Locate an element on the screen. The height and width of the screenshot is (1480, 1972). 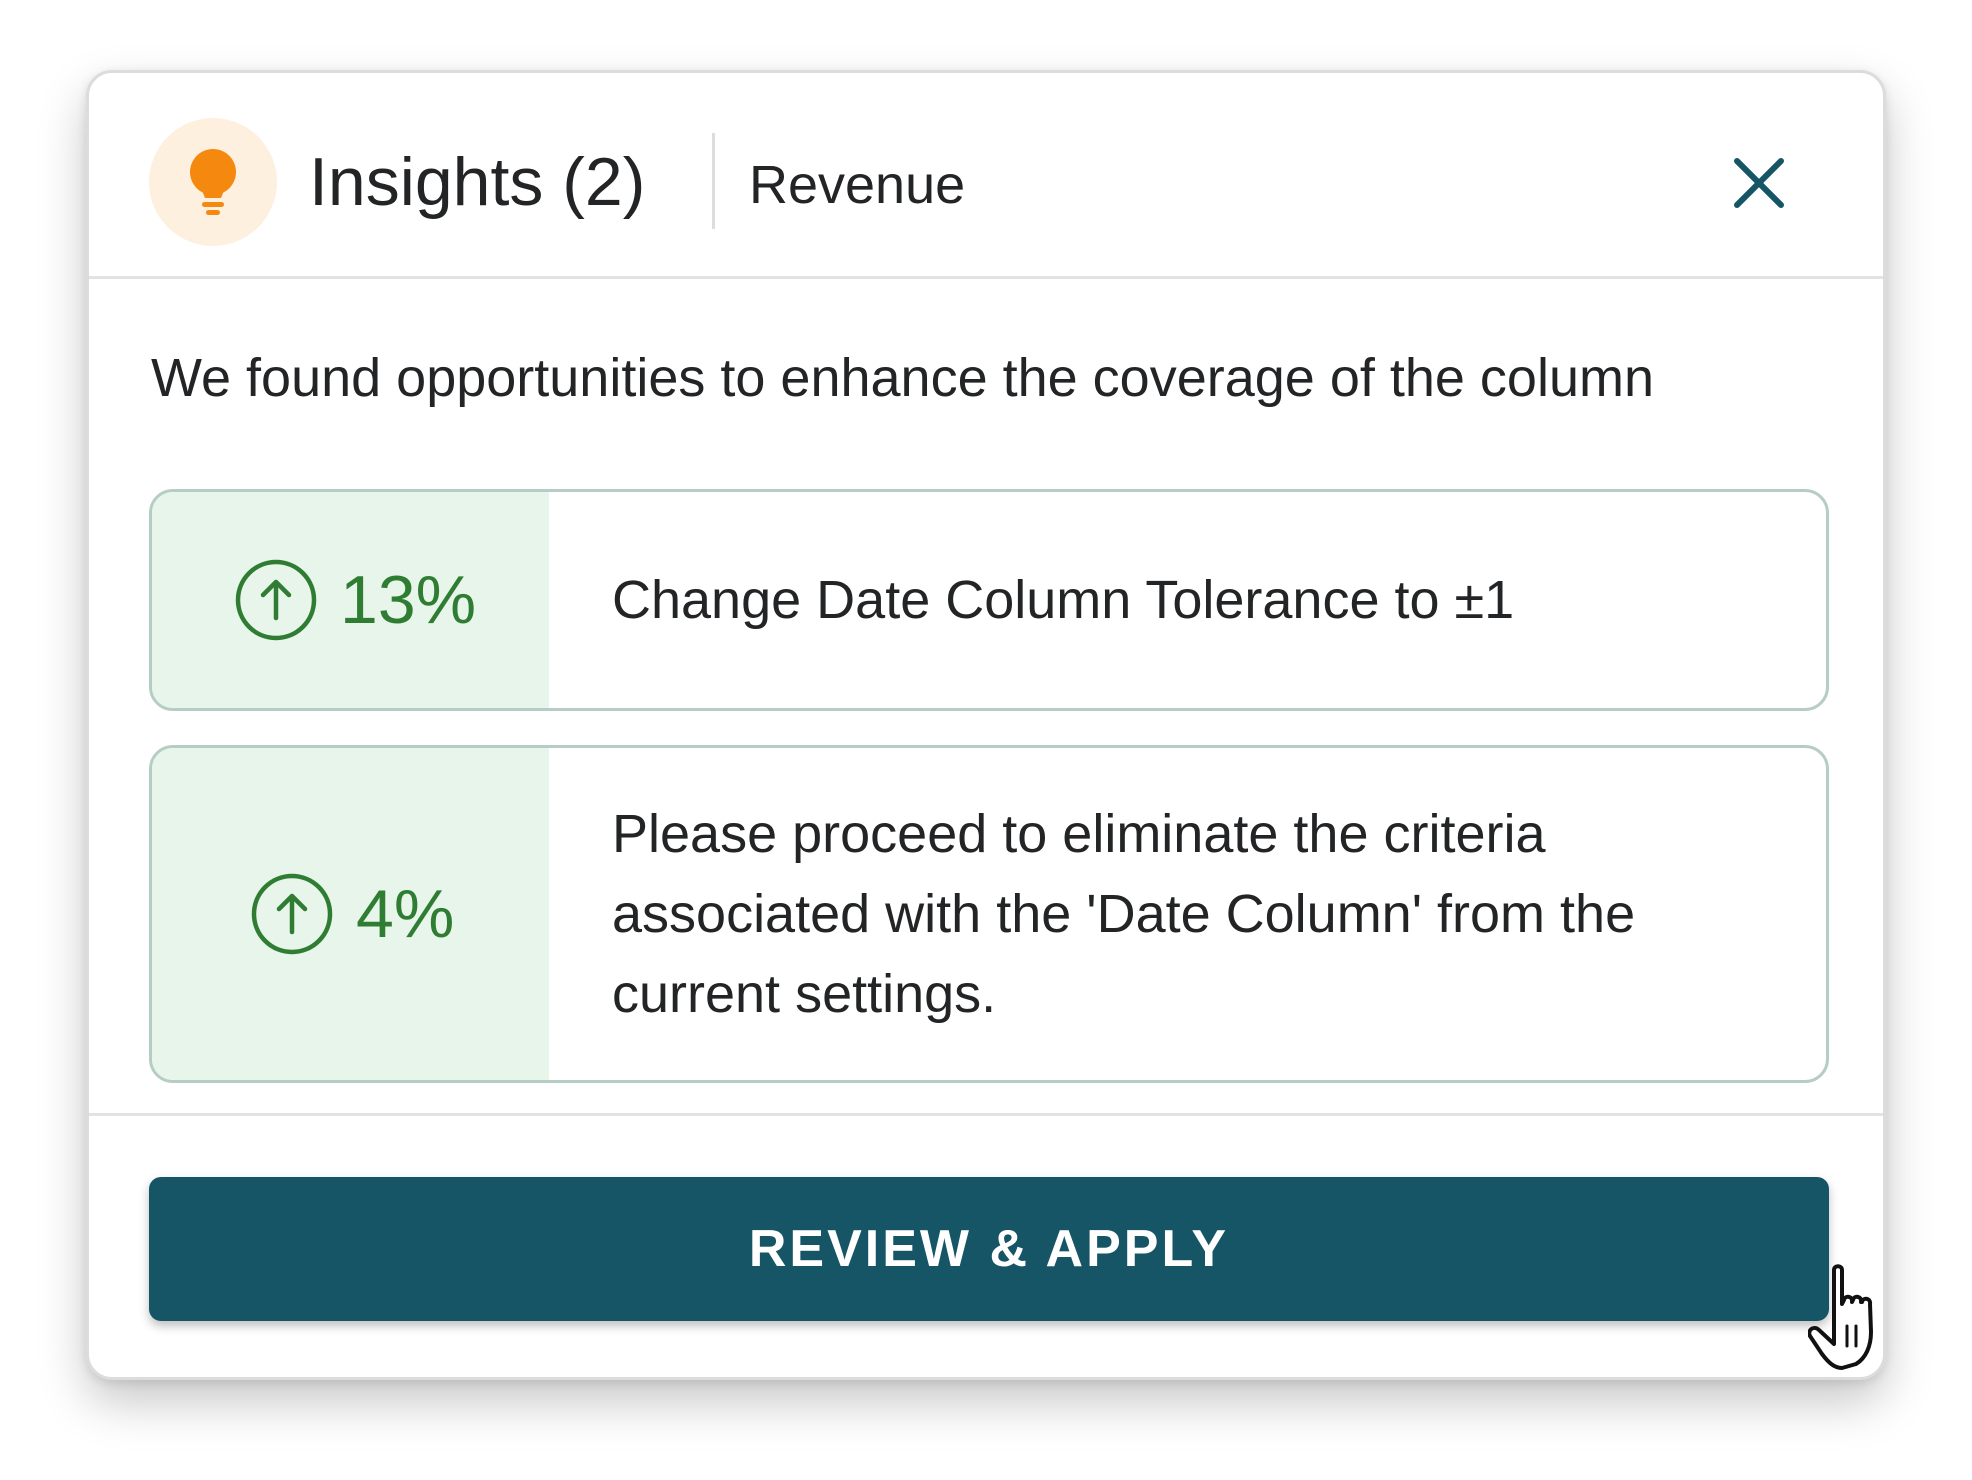
lightbulb-icon is located at coordinates (213, 182).